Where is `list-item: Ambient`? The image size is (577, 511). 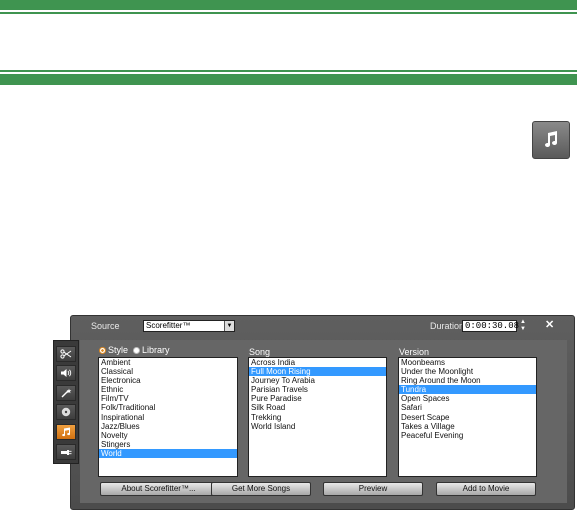
list-item: Ambient is located at coordinates (168, 362).